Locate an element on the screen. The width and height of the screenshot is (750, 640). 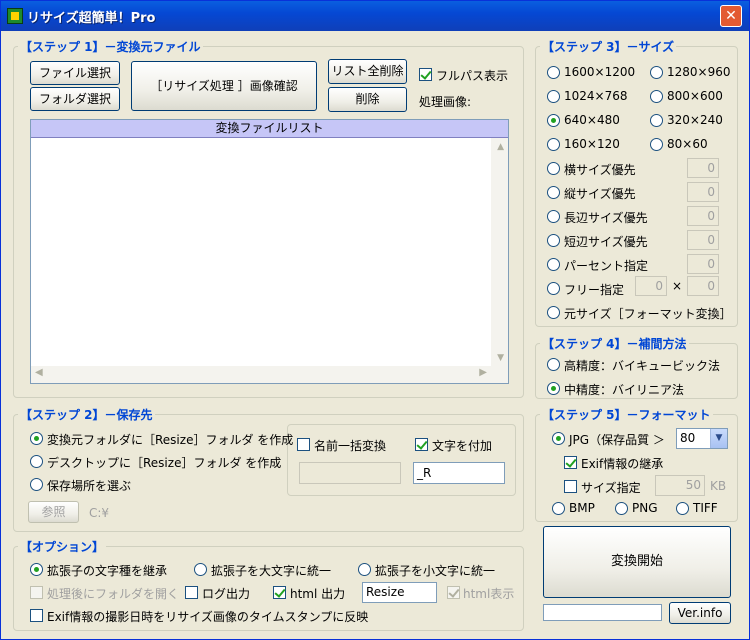
suffix-checkbox is located at coordinates (421, 444).